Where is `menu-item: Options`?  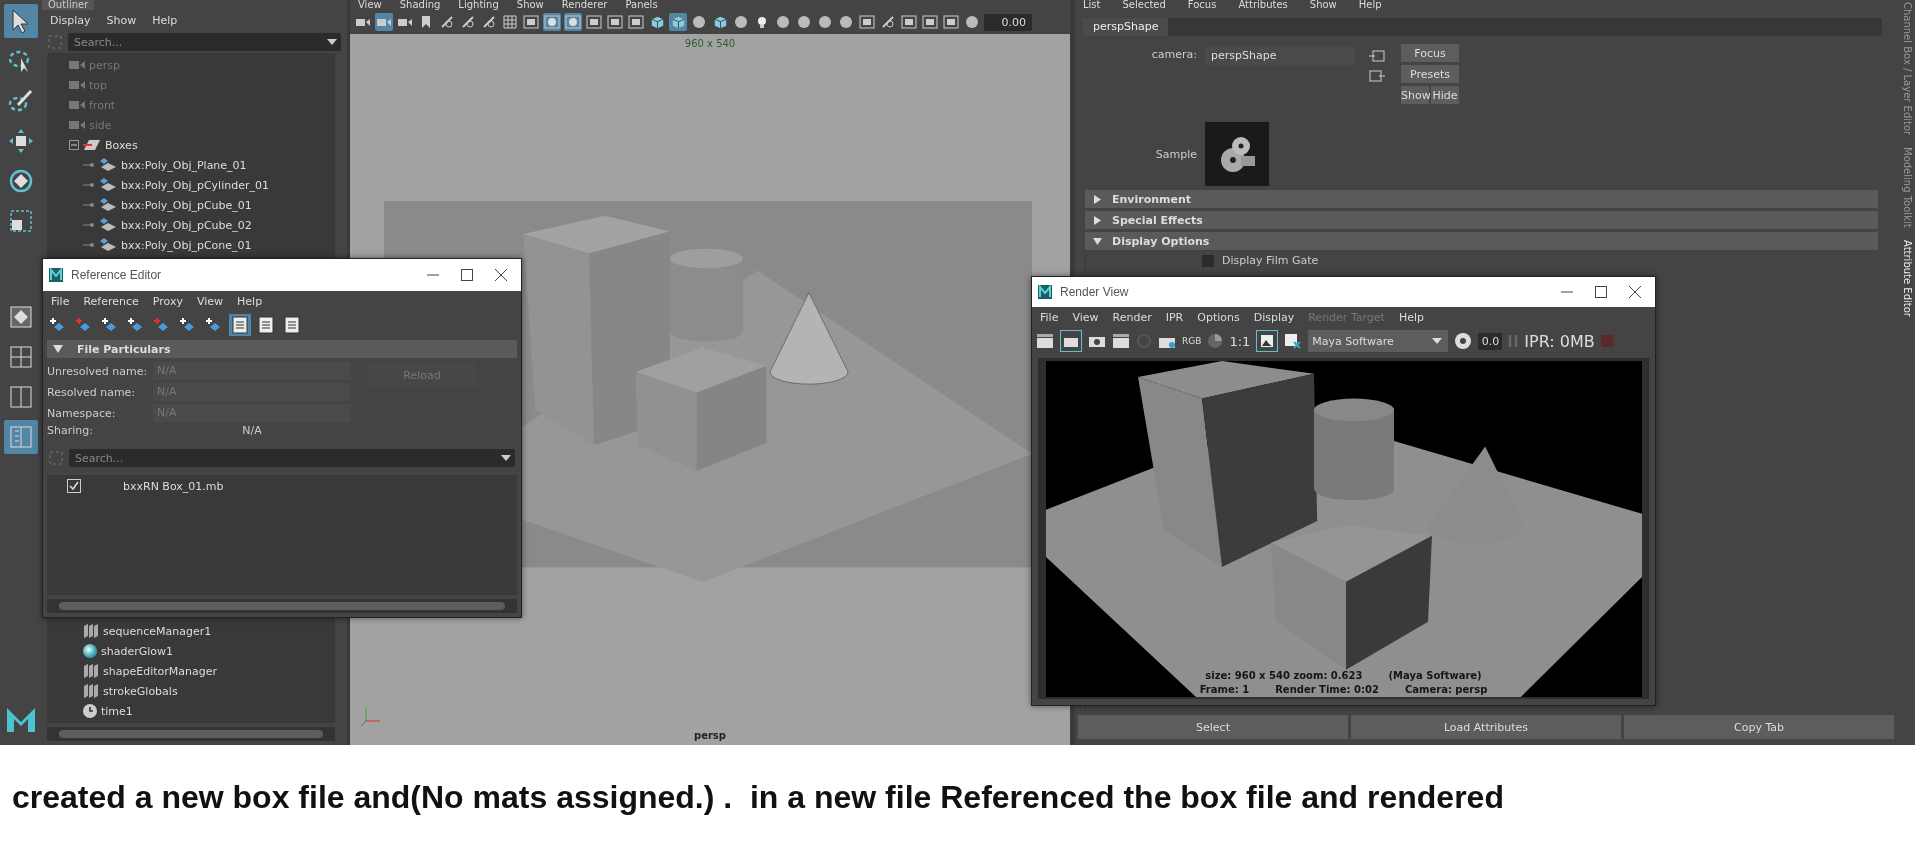 menu-item: Options is located at coordinates (1218, 317).